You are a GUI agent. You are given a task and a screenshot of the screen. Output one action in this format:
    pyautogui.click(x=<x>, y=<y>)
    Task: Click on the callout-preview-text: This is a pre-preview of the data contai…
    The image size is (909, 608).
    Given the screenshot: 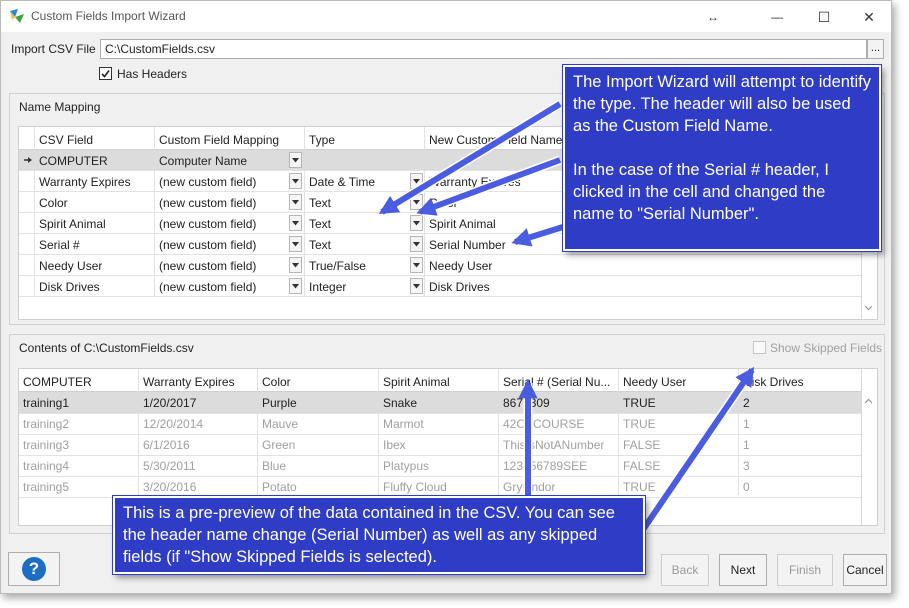 What is the action you would take?
    pyautogui.click(x=369, y=535)
    